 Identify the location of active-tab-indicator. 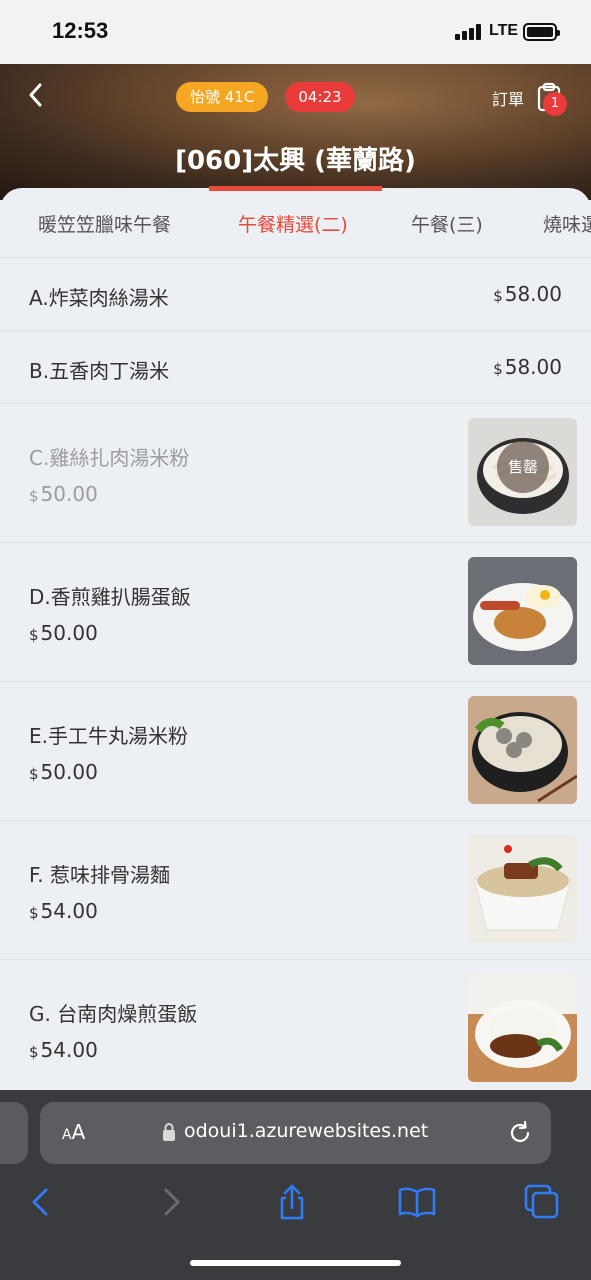
(295, 188).